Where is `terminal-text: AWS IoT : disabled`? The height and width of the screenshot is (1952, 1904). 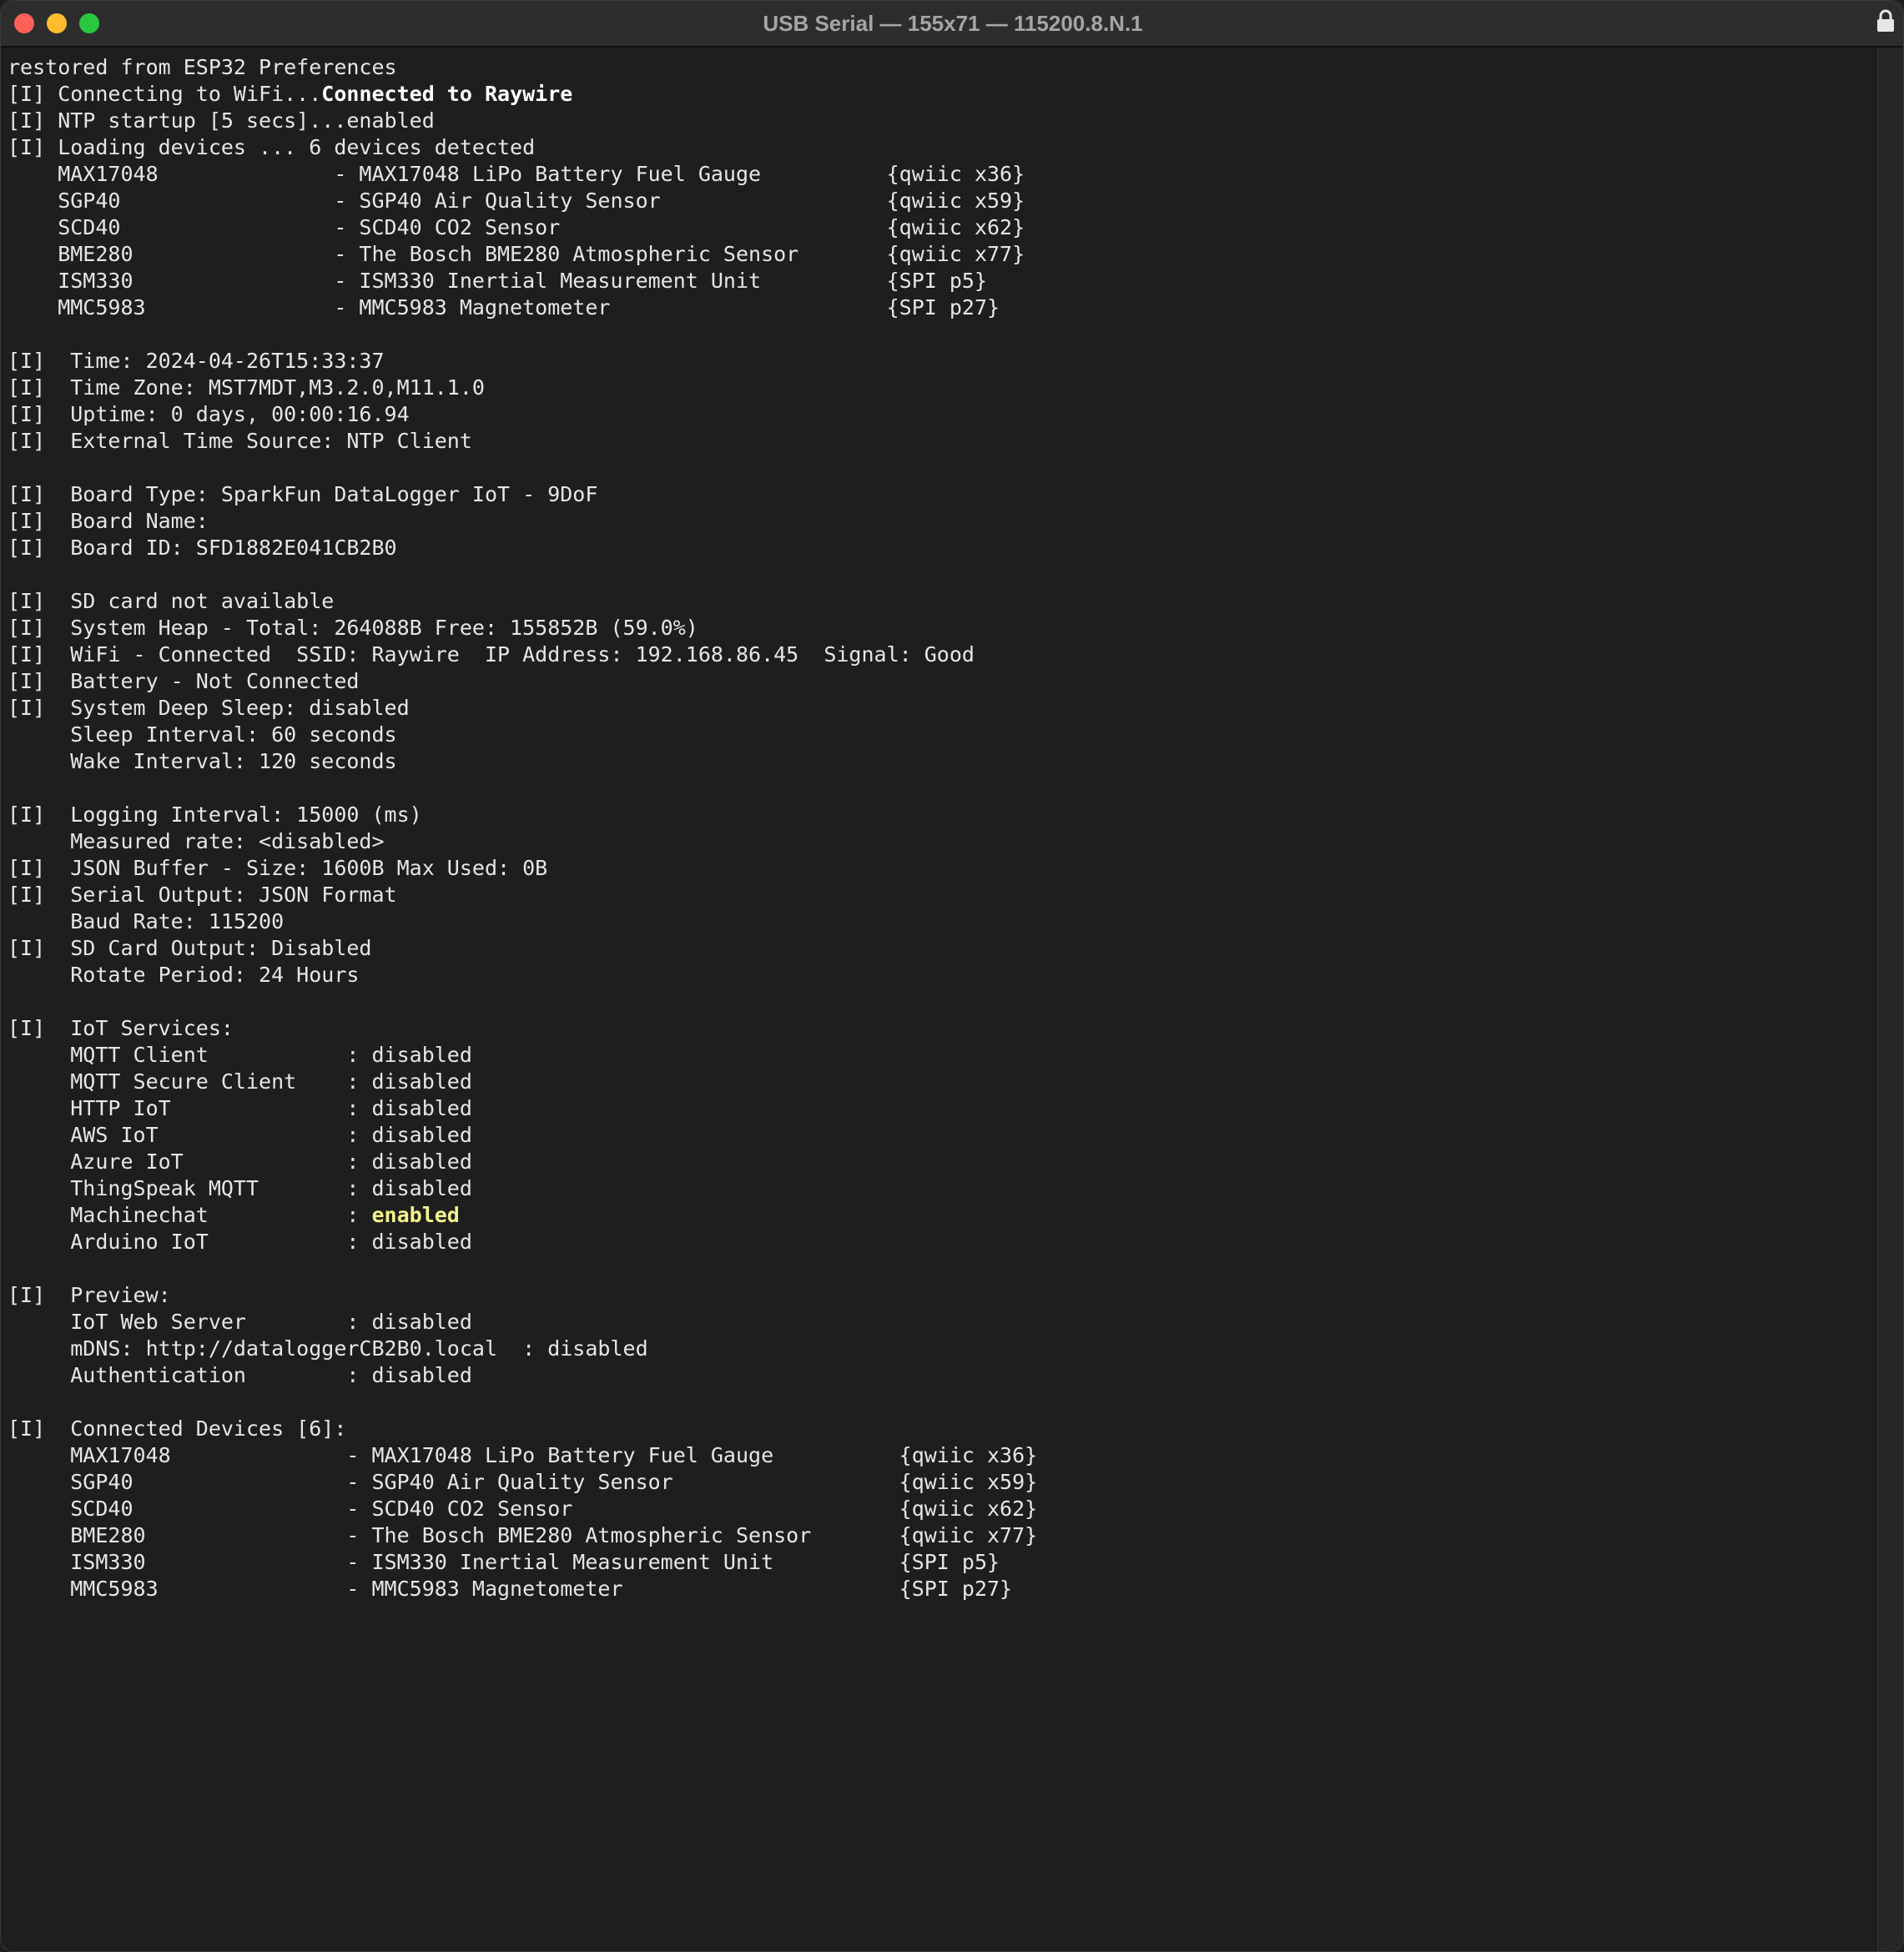
terminal-text: AWS IoT : disabled is located at coordinates (240, 1135).